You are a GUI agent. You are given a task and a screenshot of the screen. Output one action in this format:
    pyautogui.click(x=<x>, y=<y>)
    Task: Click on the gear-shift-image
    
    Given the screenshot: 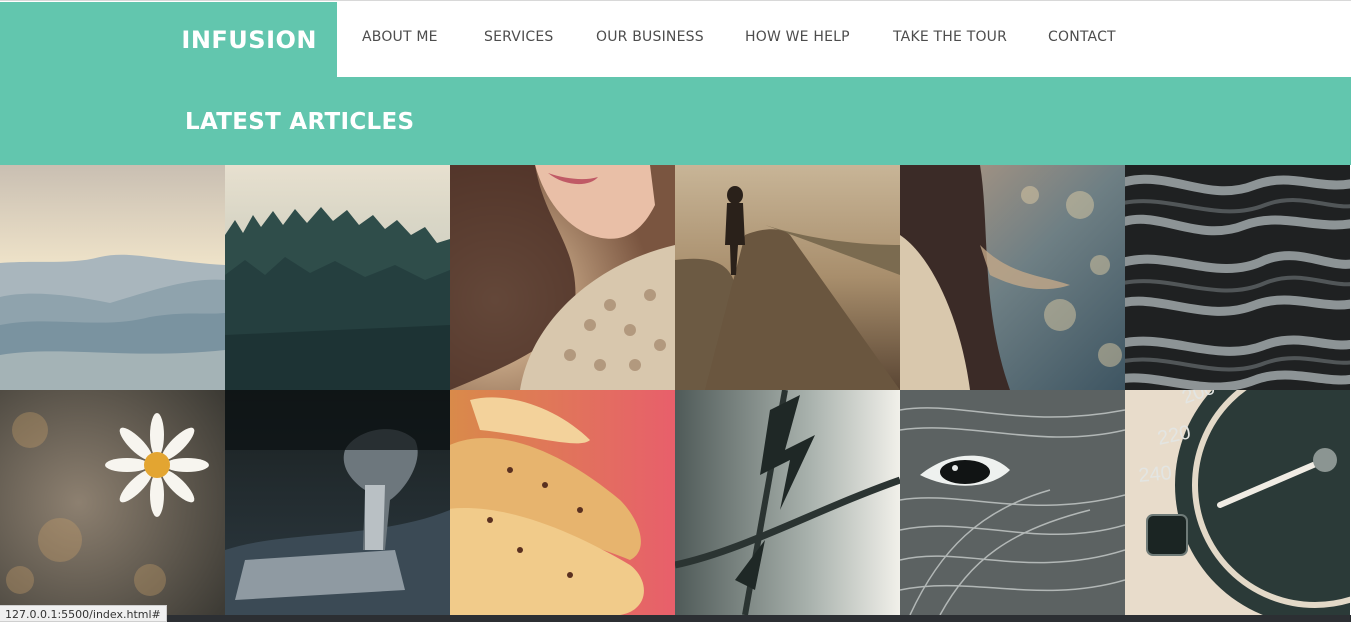 What is the action you would take?
    pyautogui.click(x=337, y=502)
    